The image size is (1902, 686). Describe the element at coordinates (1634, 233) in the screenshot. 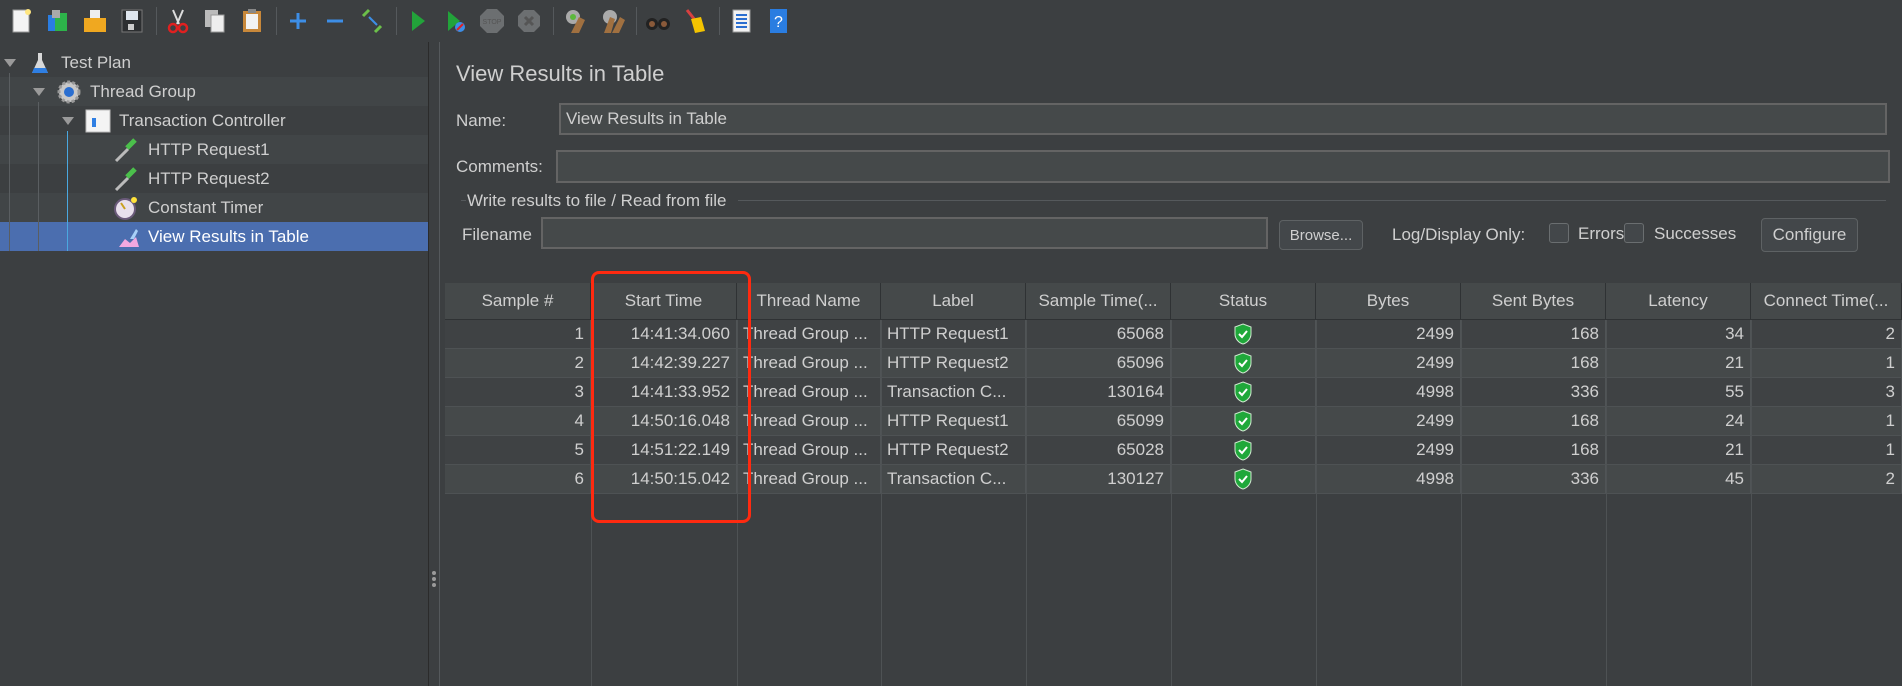

I see `successes-checkbox` at that location.